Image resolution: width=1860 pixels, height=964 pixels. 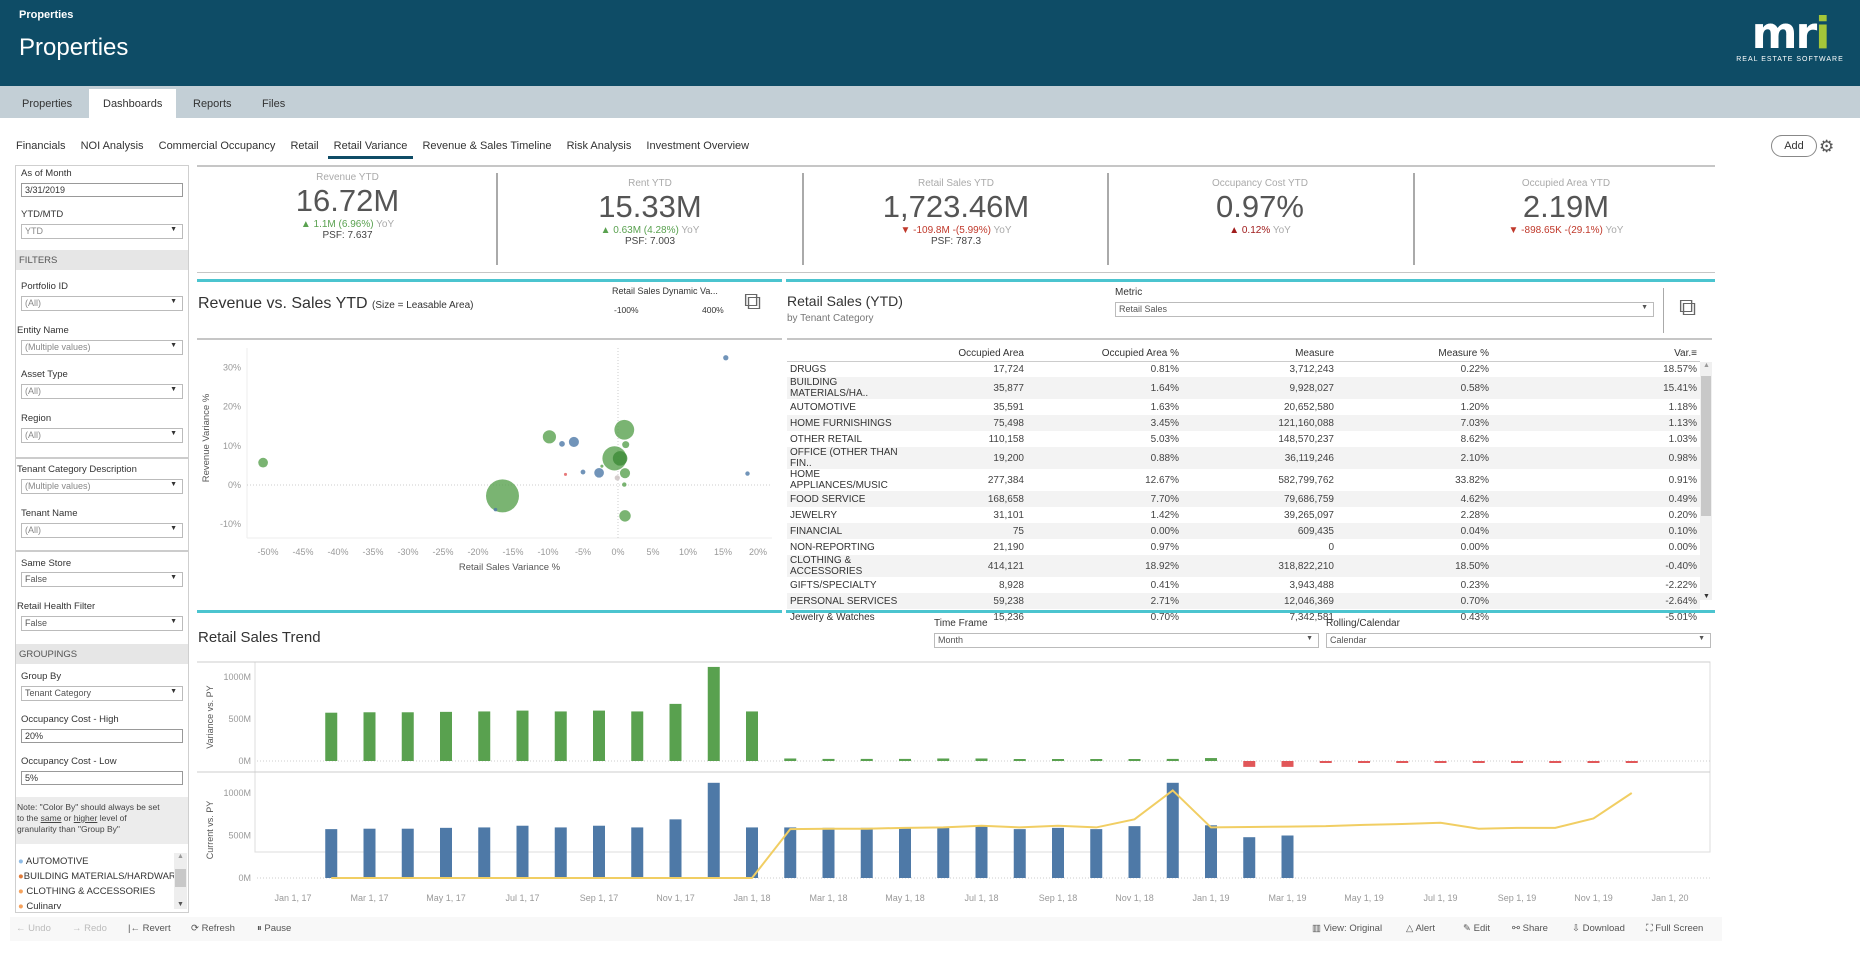 I want to click on table-scrollbar: ▲ ▼, so click(x=1706, y=481).